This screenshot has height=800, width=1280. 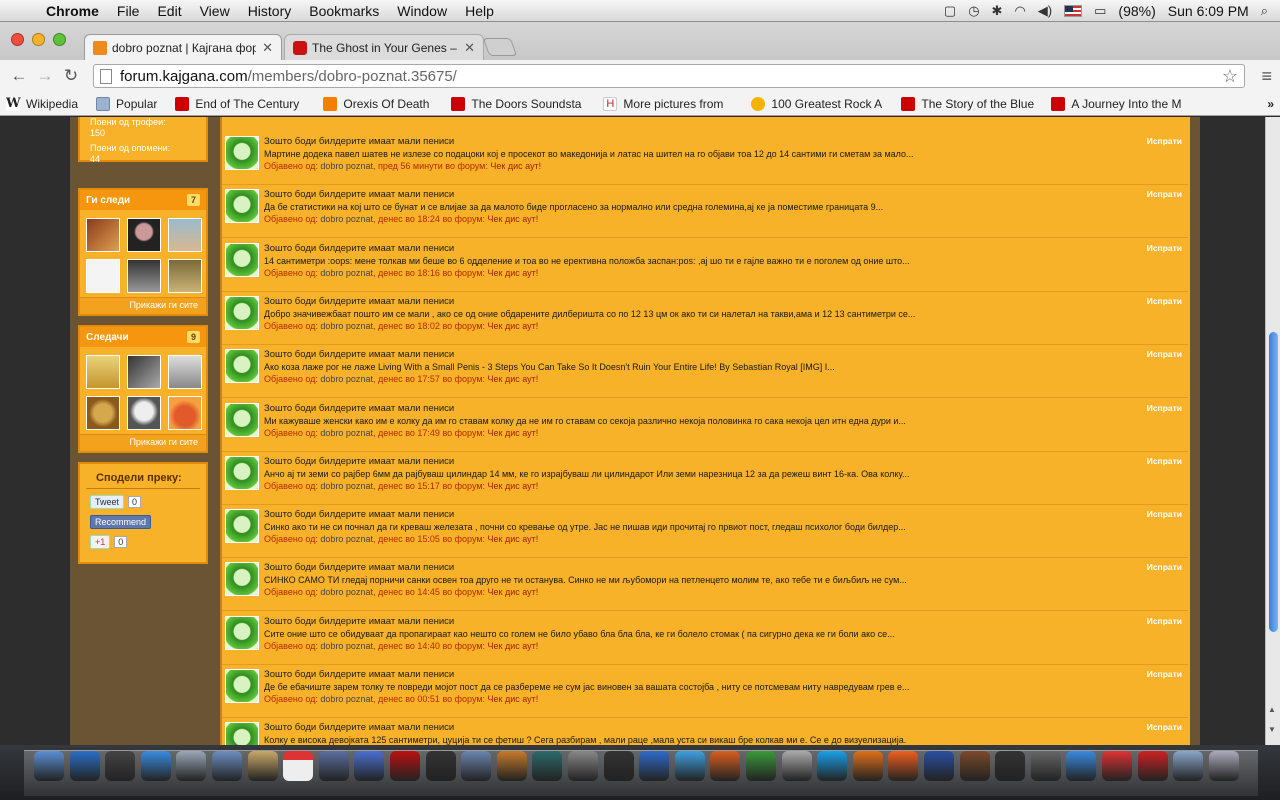 I want to click on menu-bookmarks: Bookmarks, so click(x=344, y=11).